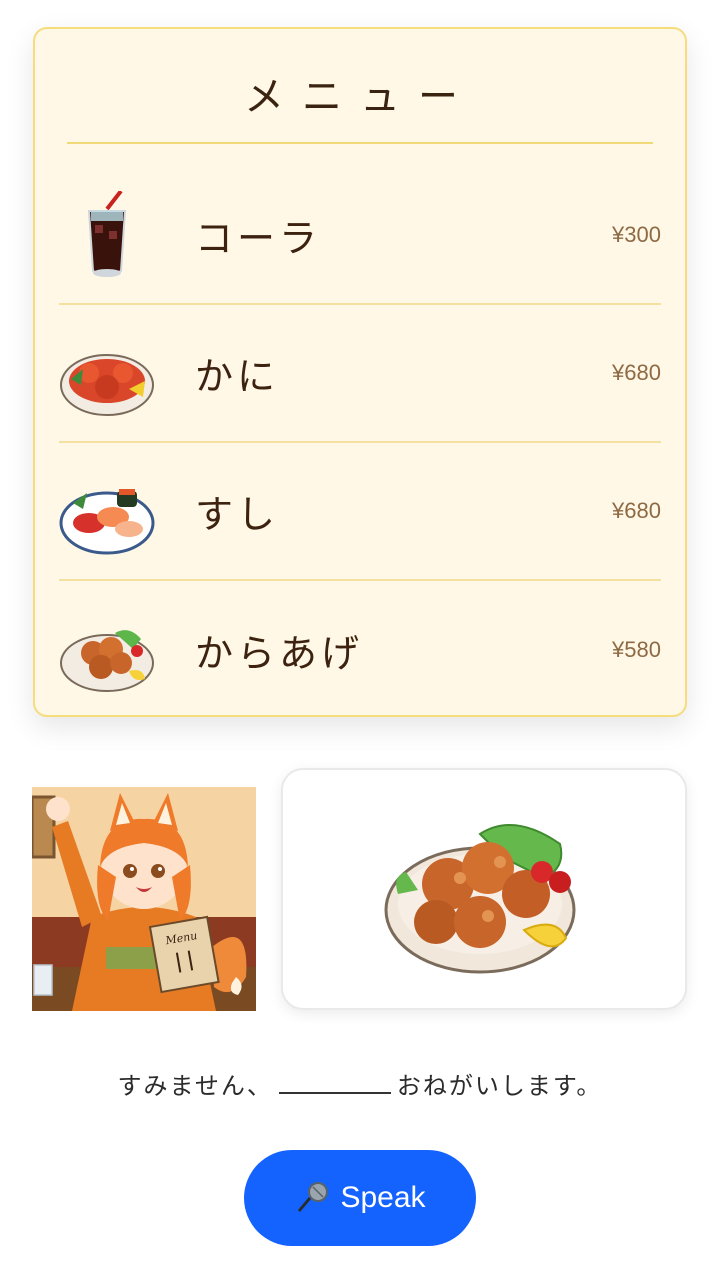  Describe the element at coordinates (360, 143) in the screenshot. I see `title-divider` at that location.